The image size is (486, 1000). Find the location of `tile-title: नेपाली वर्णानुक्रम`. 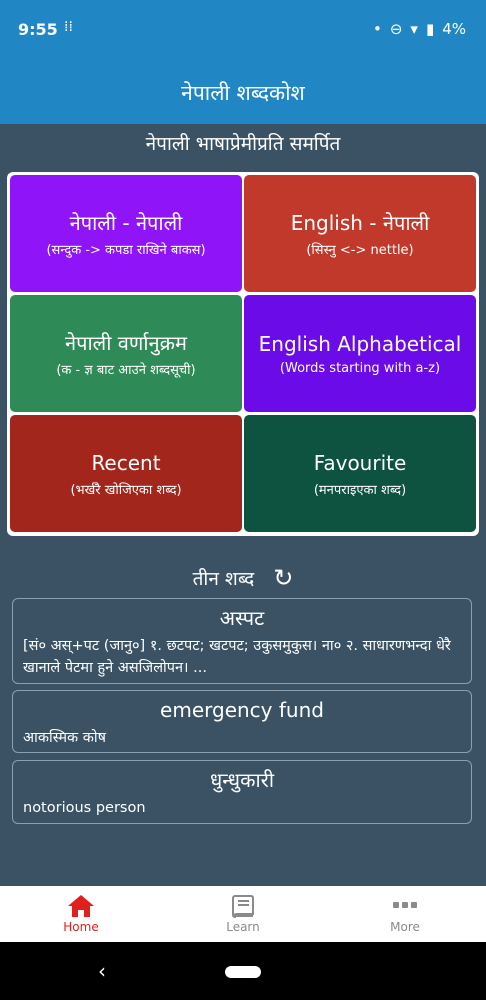

tile-title: नेपाली वर्णानुक्रम is located at coordinates (126, 342).